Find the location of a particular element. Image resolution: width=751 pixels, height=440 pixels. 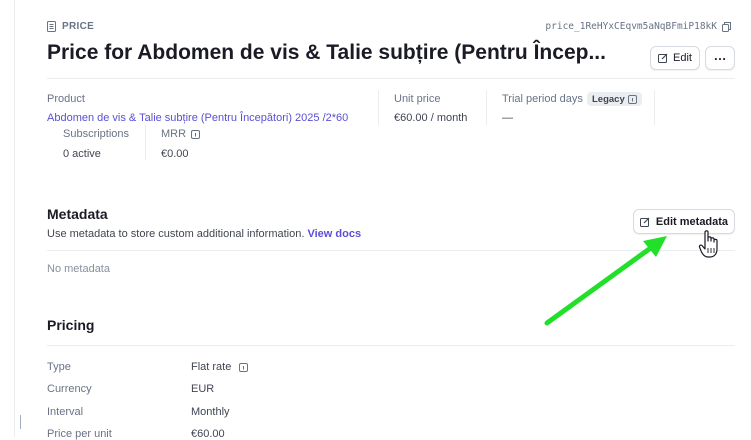

hand-cursor-icon is located at coordinates (708, 244).